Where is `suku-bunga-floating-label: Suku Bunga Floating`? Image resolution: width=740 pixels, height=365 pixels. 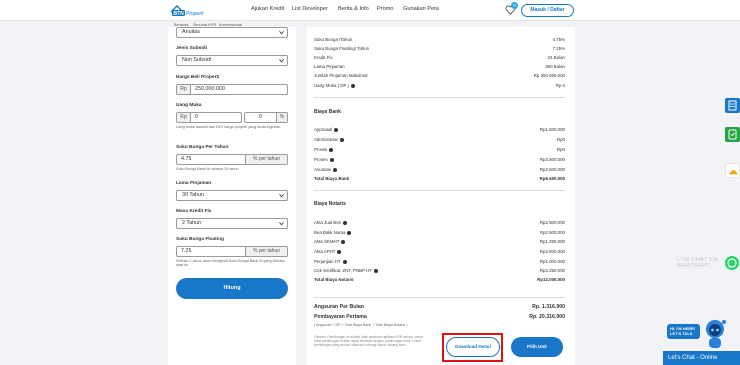 suku-bunga-floating-label: Suku Bunga Floating is located at coordinates (200, 239).